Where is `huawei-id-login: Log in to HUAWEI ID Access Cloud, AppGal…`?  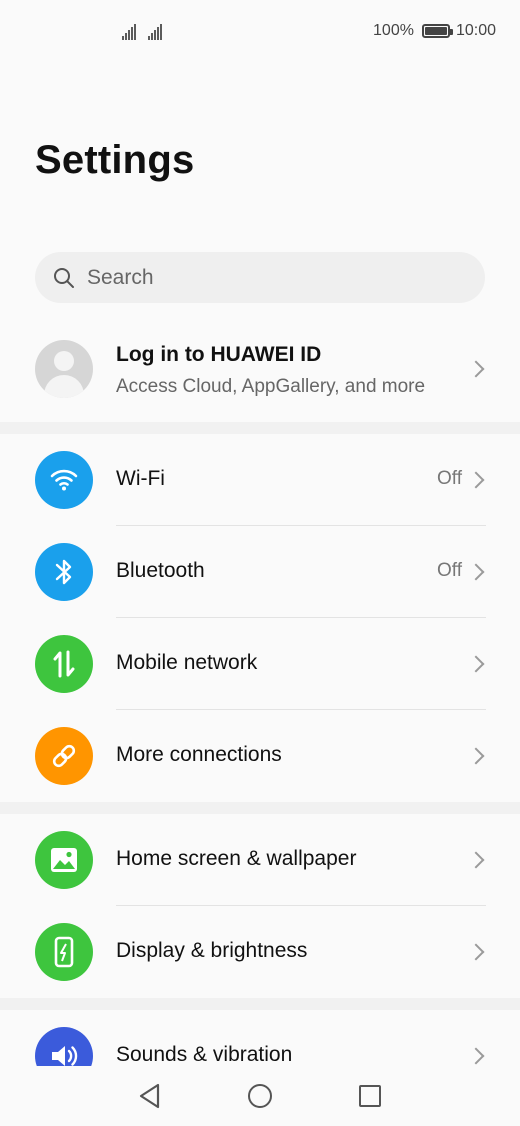 huawei-id-login: Log in to HUAWEI ID Access Cloud, AppGal… is located at coordinates (260, 371).